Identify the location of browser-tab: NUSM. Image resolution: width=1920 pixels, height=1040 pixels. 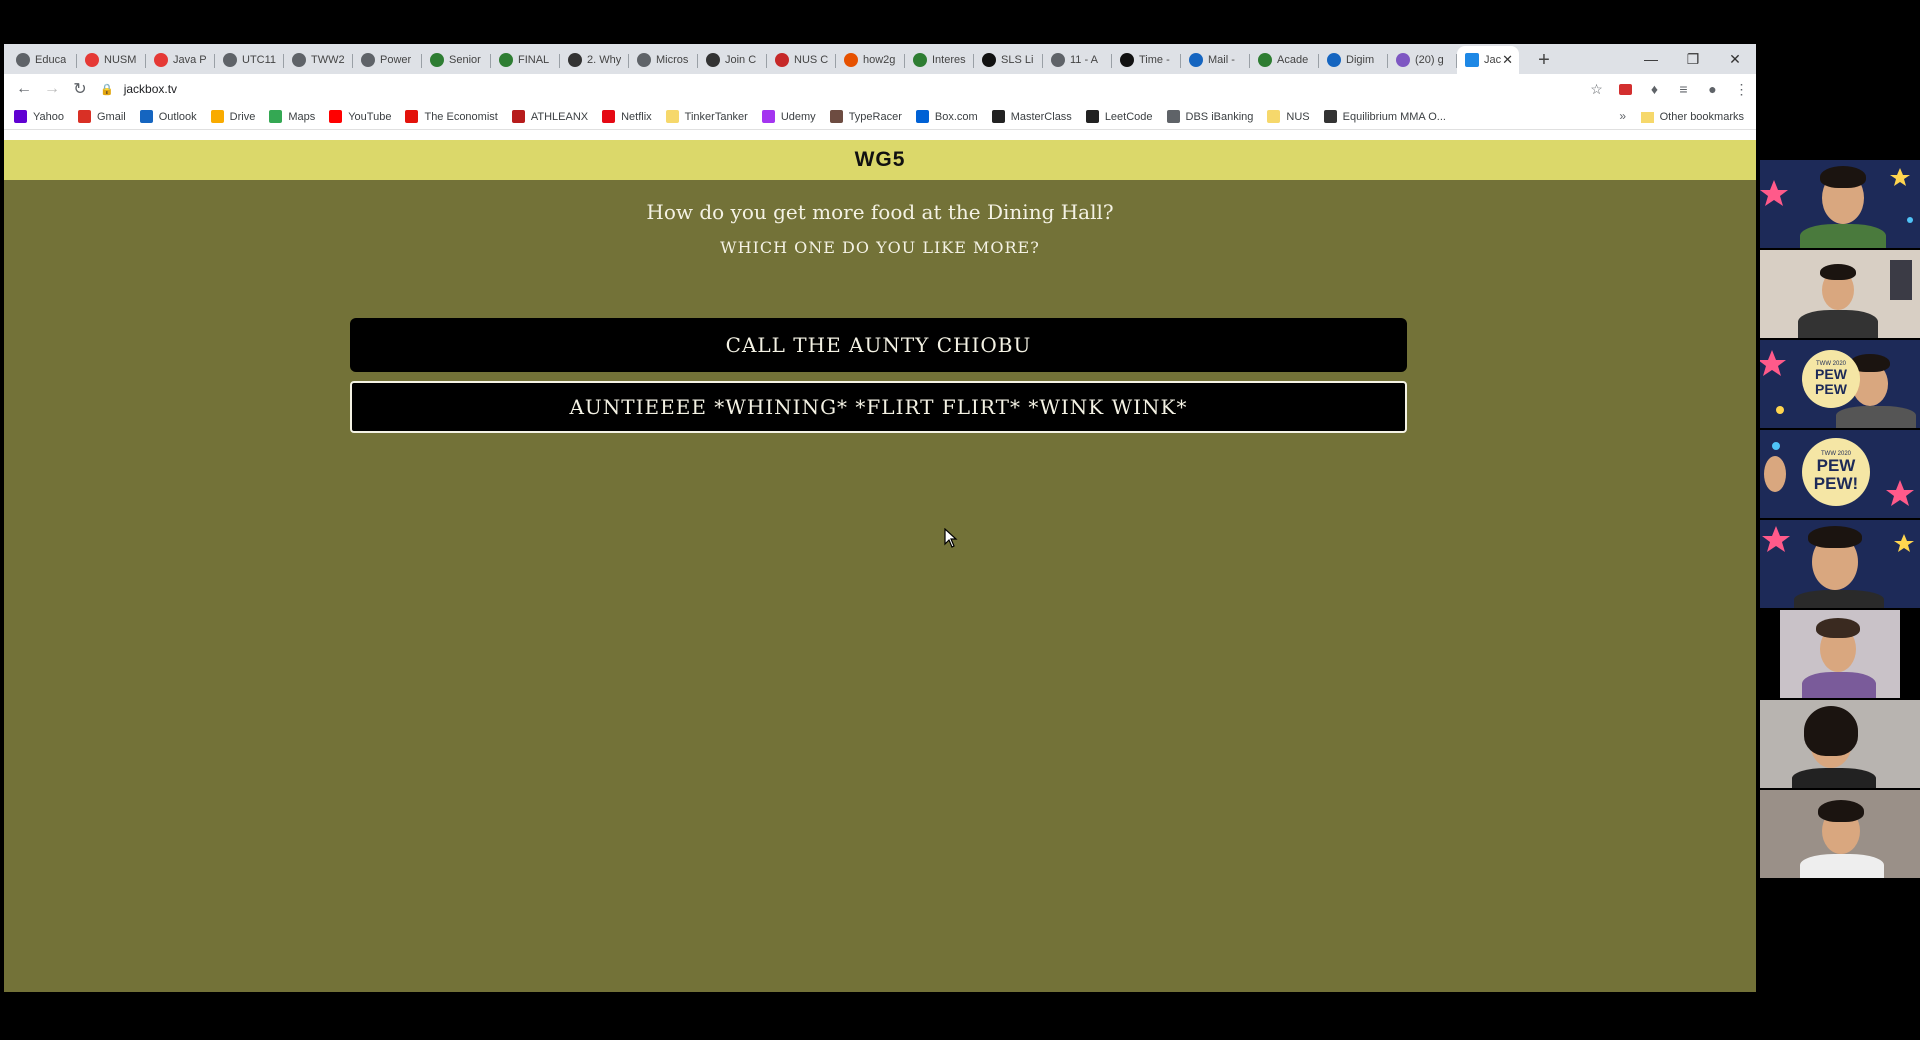
(111, 60).